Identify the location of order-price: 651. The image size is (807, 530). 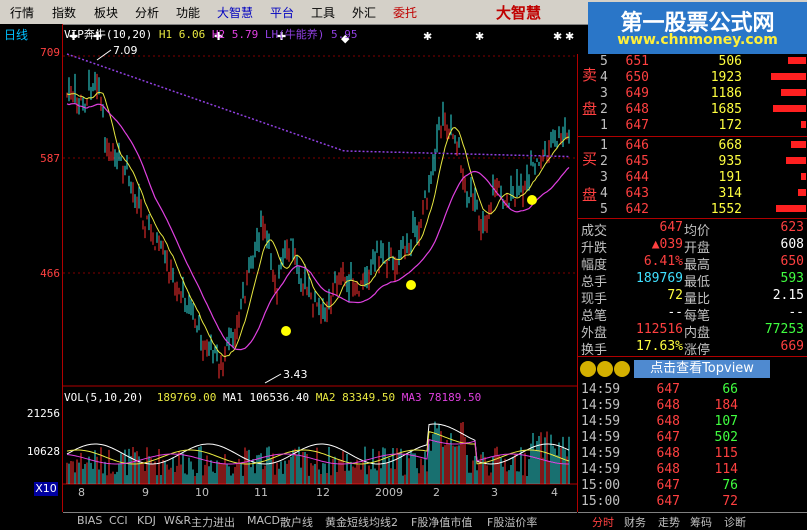
(637, 61).